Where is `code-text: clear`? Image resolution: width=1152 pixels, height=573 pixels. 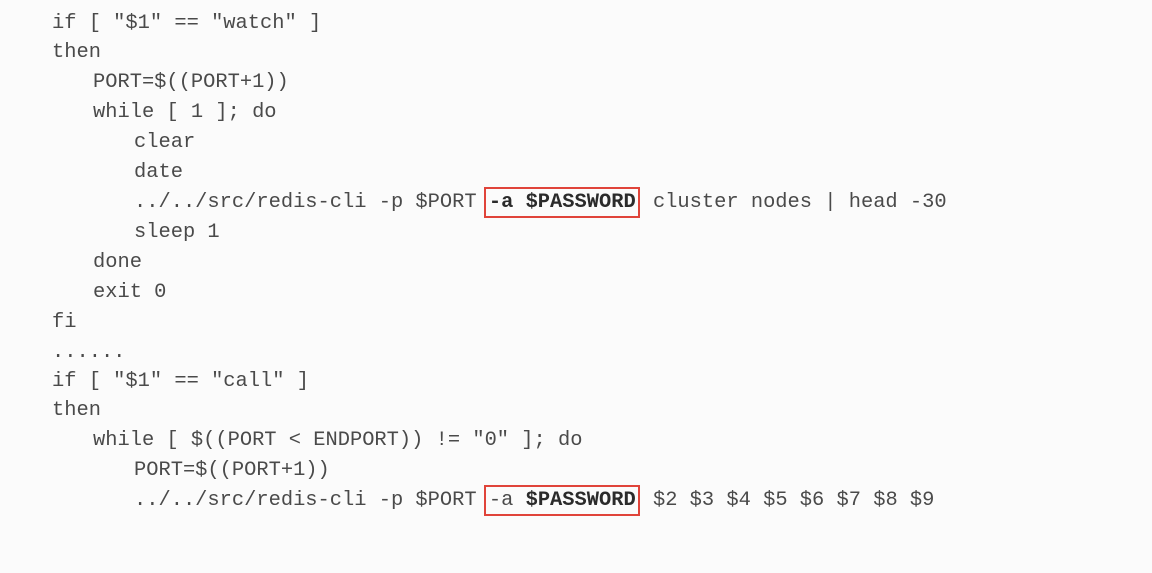
code-text: clear is located at coordinates (165, 142).